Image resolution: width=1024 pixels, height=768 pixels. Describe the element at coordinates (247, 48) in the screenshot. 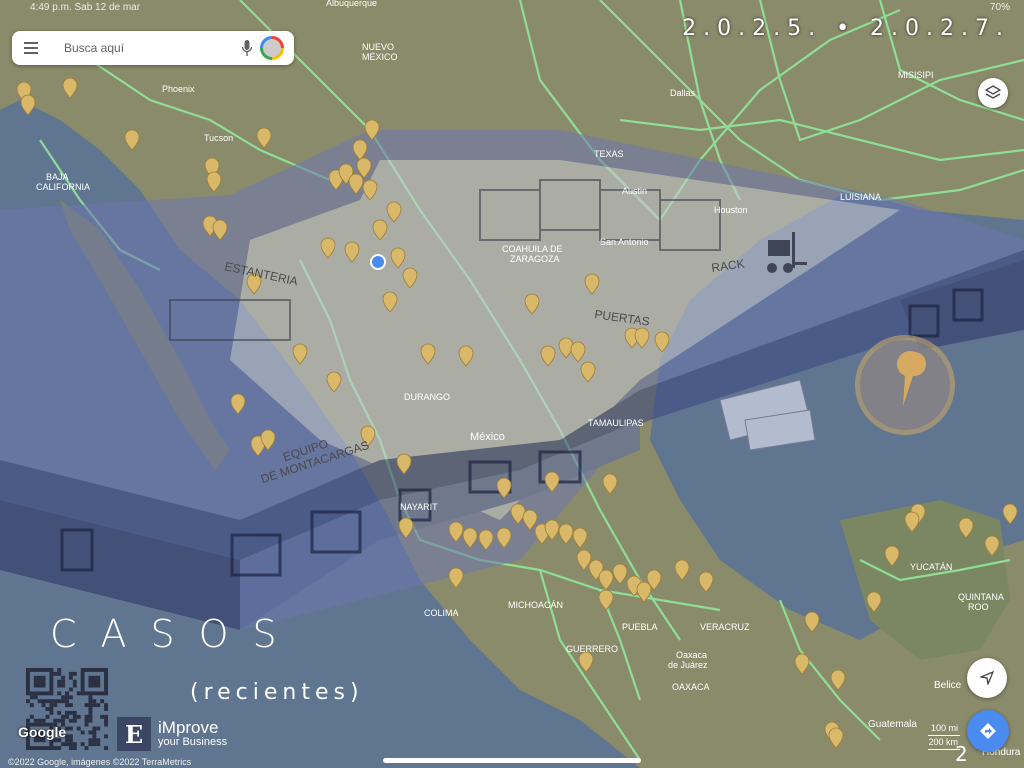

I see `mic-icon` at that location.